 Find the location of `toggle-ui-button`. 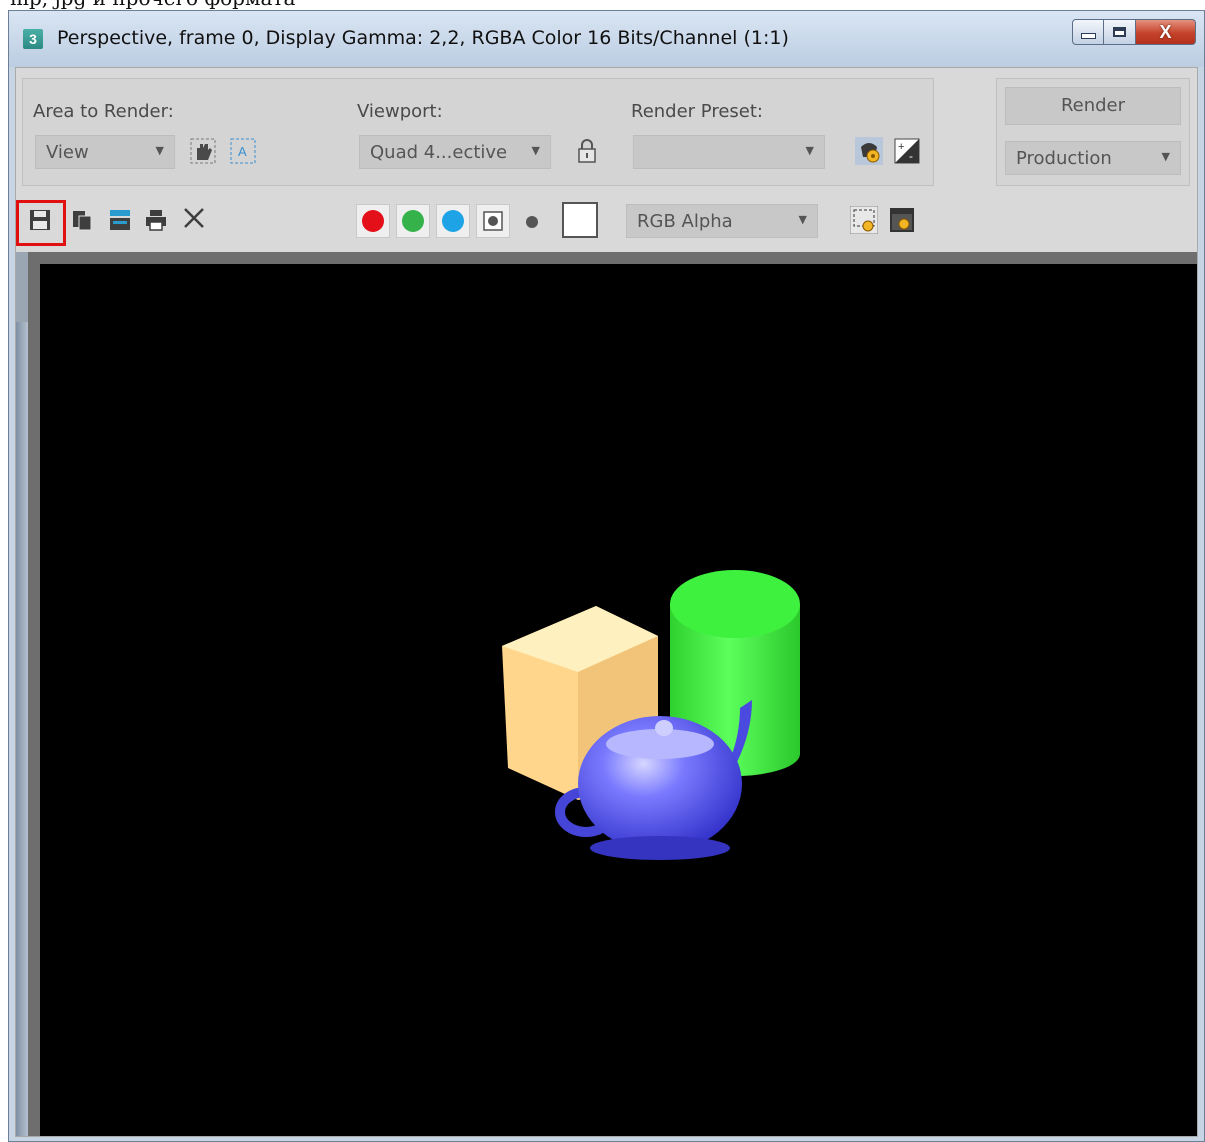

toggle-ui-button is located at coordinates (902, 220).